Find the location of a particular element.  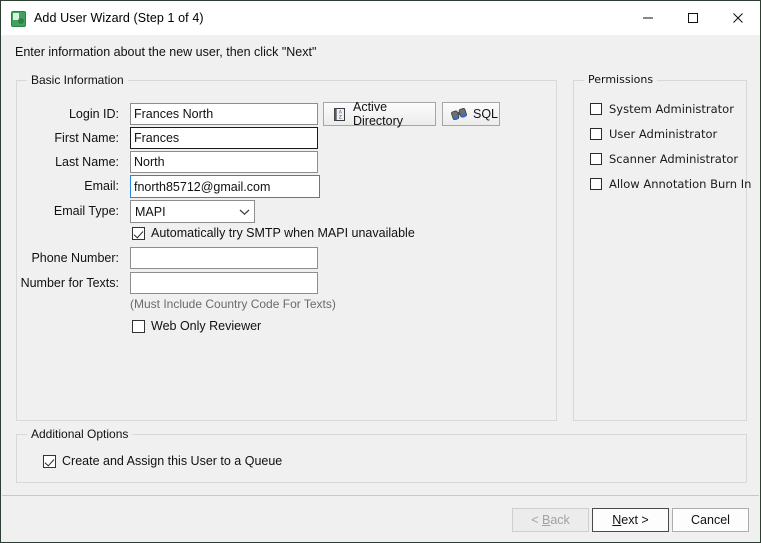

number-for-texts-input is located at coordinates (224, 283).